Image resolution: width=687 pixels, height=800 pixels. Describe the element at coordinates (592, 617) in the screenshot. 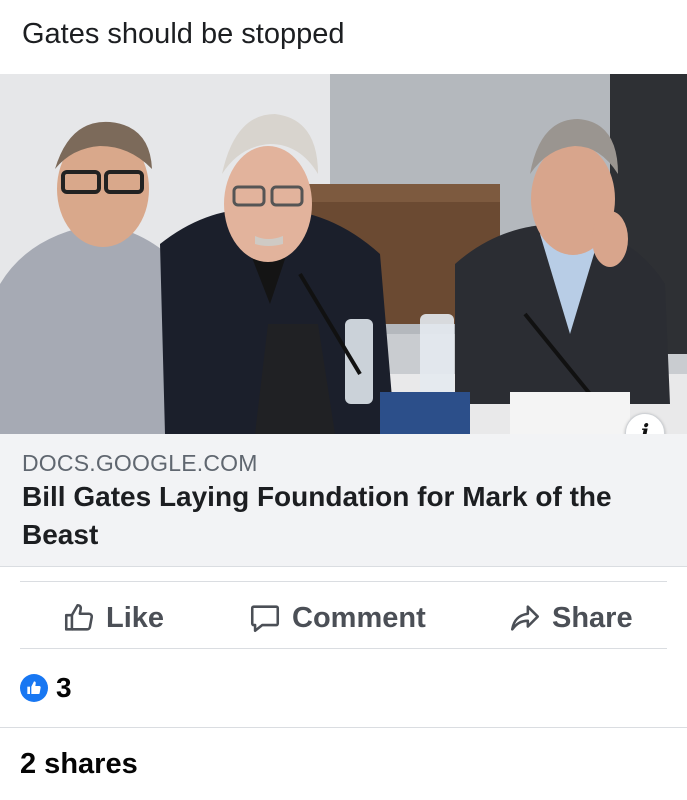

I see `share-label: Share` at that location.